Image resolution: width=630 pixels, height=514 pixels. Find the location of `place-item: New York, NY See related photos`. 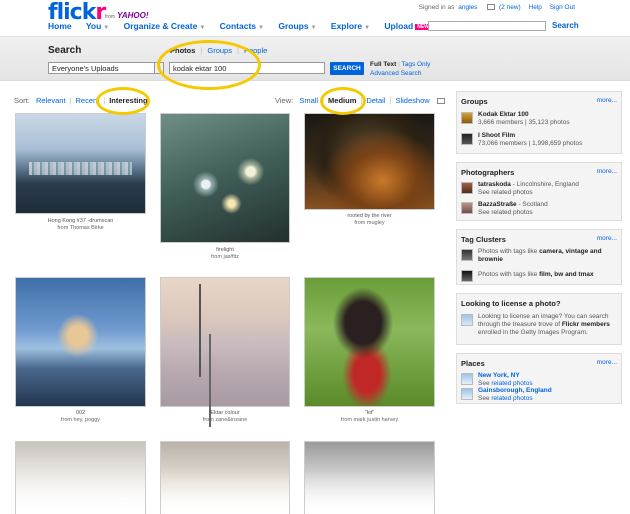

place-item: New York, NY See related photos is located at coordinates (540, 380).